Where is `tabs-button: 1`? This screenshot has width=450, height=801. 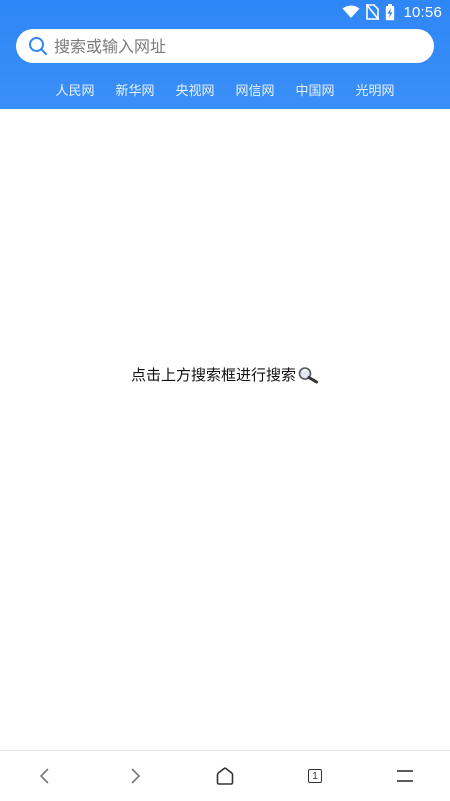
tabs-button: 1 is located at coordinates (315, 776).